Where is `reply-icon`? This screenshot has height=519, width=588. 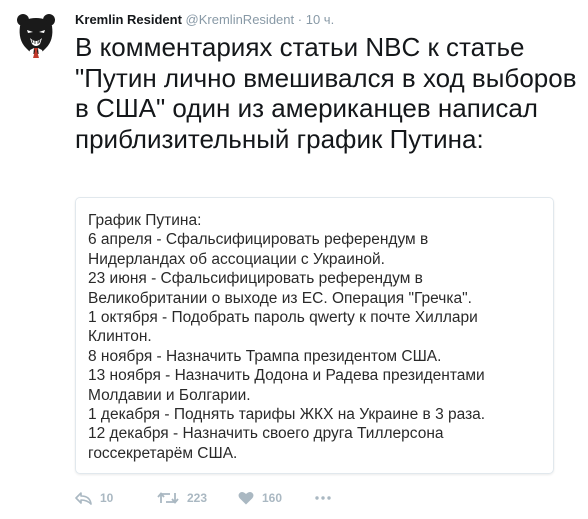 reply-icon is located at coordinates (83, 498).